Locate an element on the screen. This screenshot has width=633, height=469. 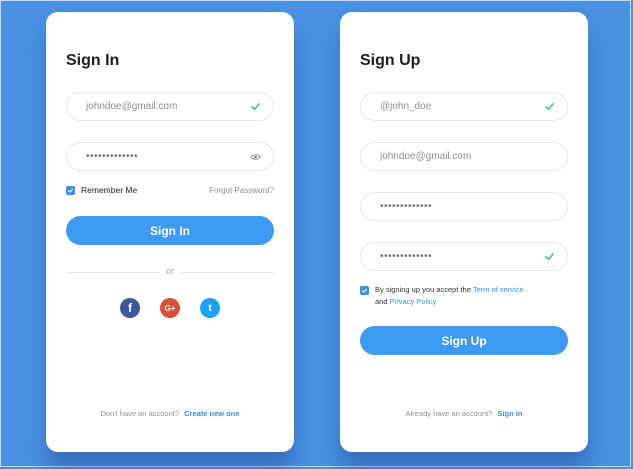
remember-checkbox is located at coordinates (70, 190).